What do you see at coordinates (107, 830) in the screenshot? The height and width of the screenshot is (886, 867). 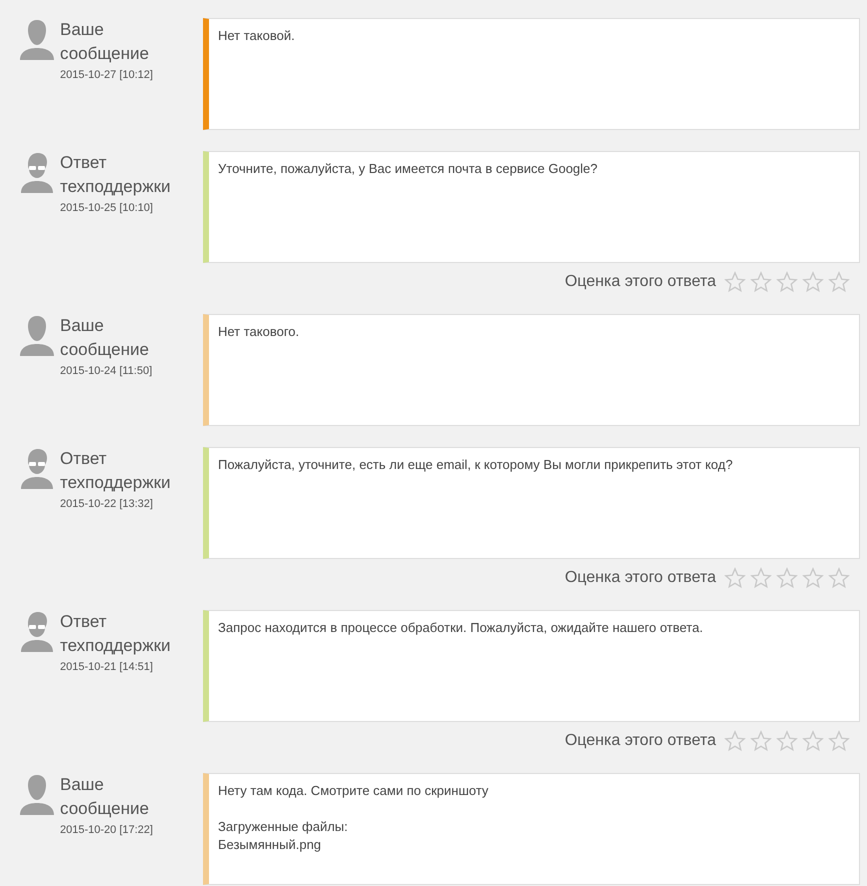 I see `message-date: 2015-10-20 [17:22]` at bounding box center [107, 830].